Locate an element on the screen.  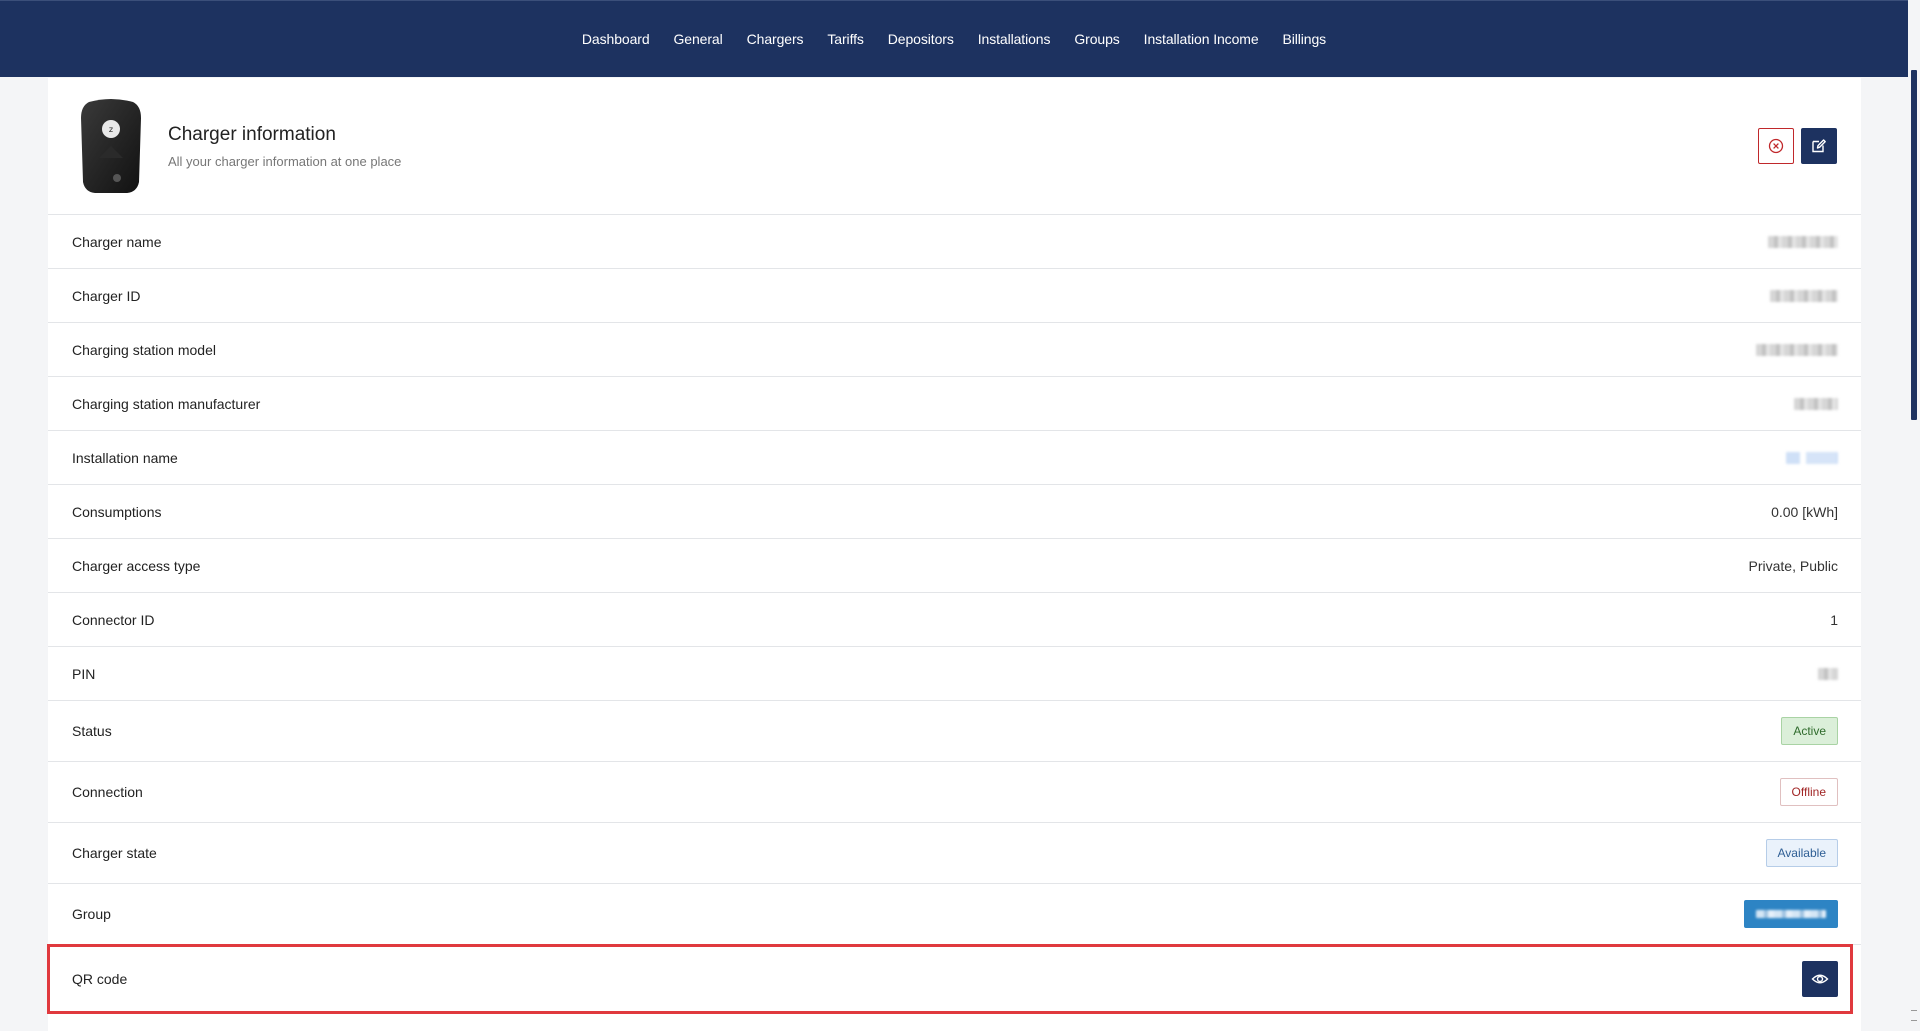
nav-item-tariffs: Tariffs is located at coordinates (845, 39).